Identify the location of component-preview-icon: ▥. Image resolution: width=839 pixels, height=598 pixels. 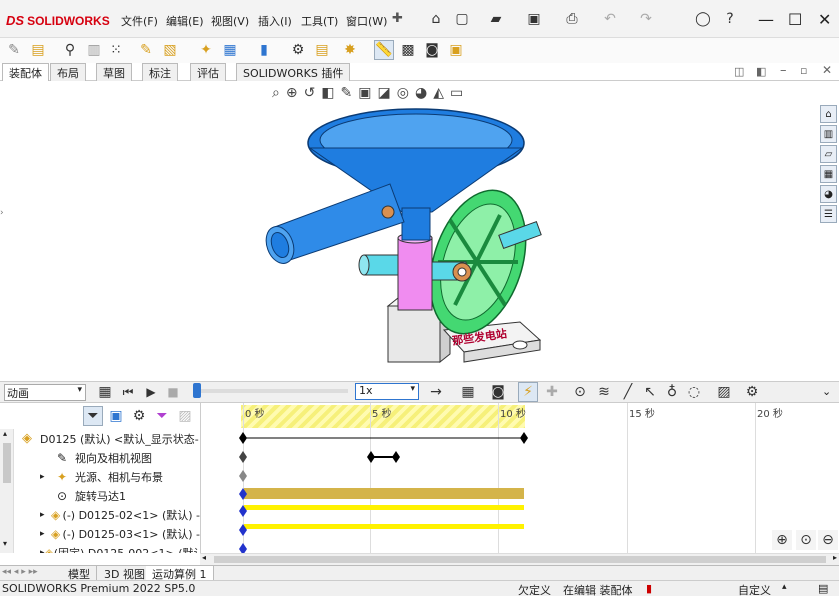
(94, 50).